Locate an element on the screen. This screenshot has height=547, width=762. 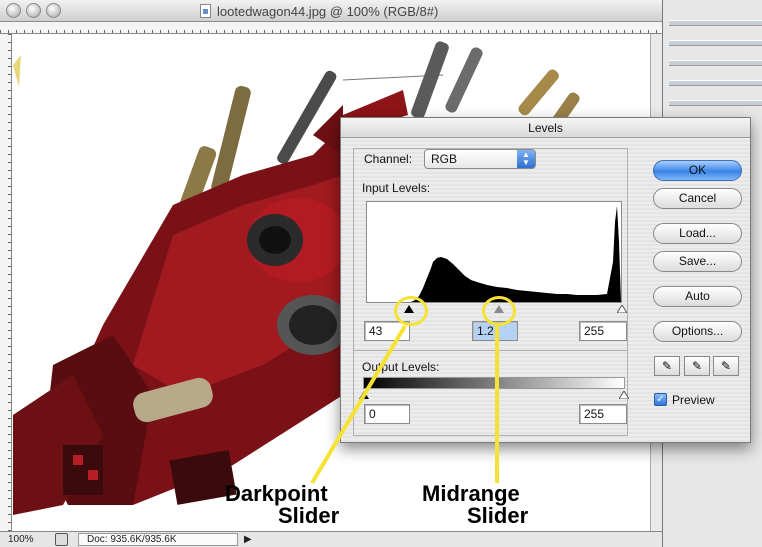
midrange-annotation-line1: Midrange is located at coordinates (471, 493).